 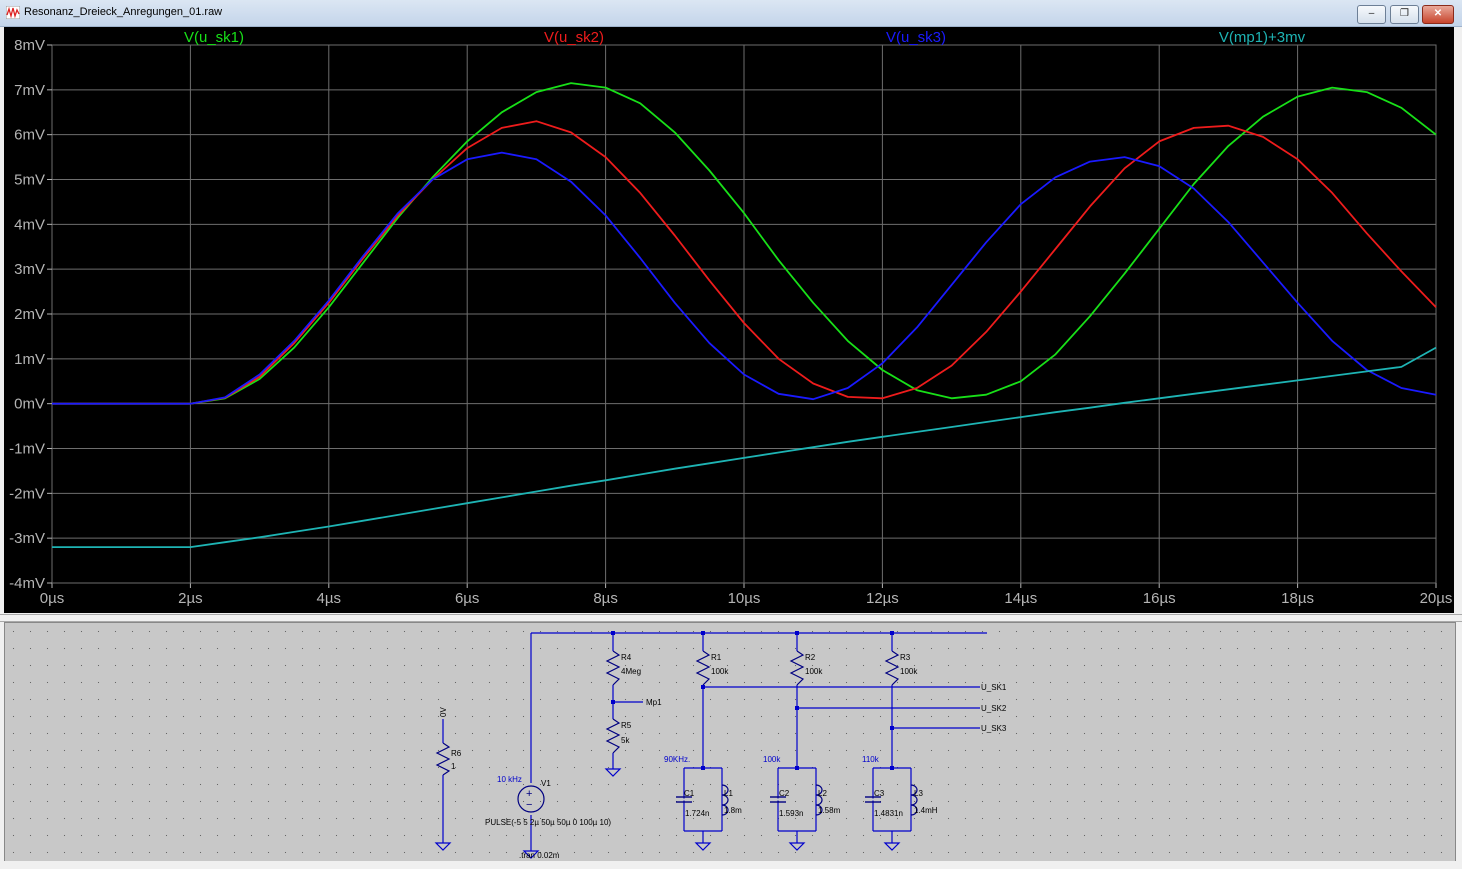 What do you see at coordinates (731, 618) in the screenshot?
I see `pane-splitter` at bounding box center [731, 618].